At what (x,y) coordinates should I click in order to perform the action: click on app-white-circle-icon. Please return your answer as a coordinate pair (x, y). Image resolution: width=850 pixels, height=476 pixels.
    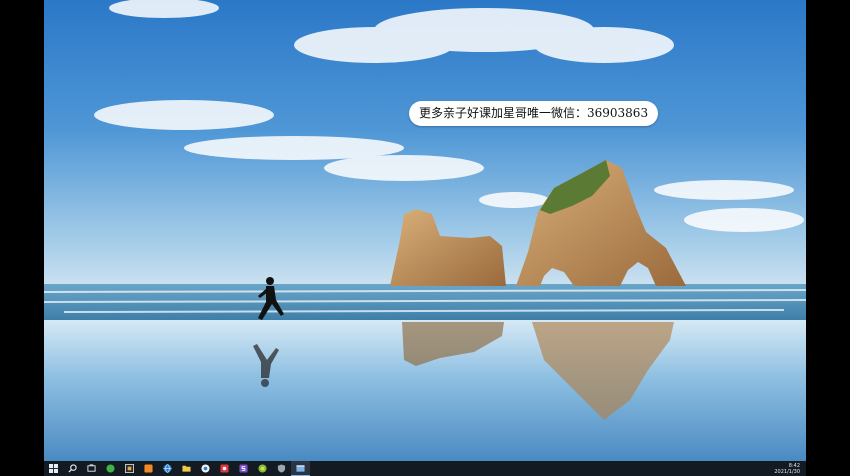
    Looking at the image, I should click on (205, 468).